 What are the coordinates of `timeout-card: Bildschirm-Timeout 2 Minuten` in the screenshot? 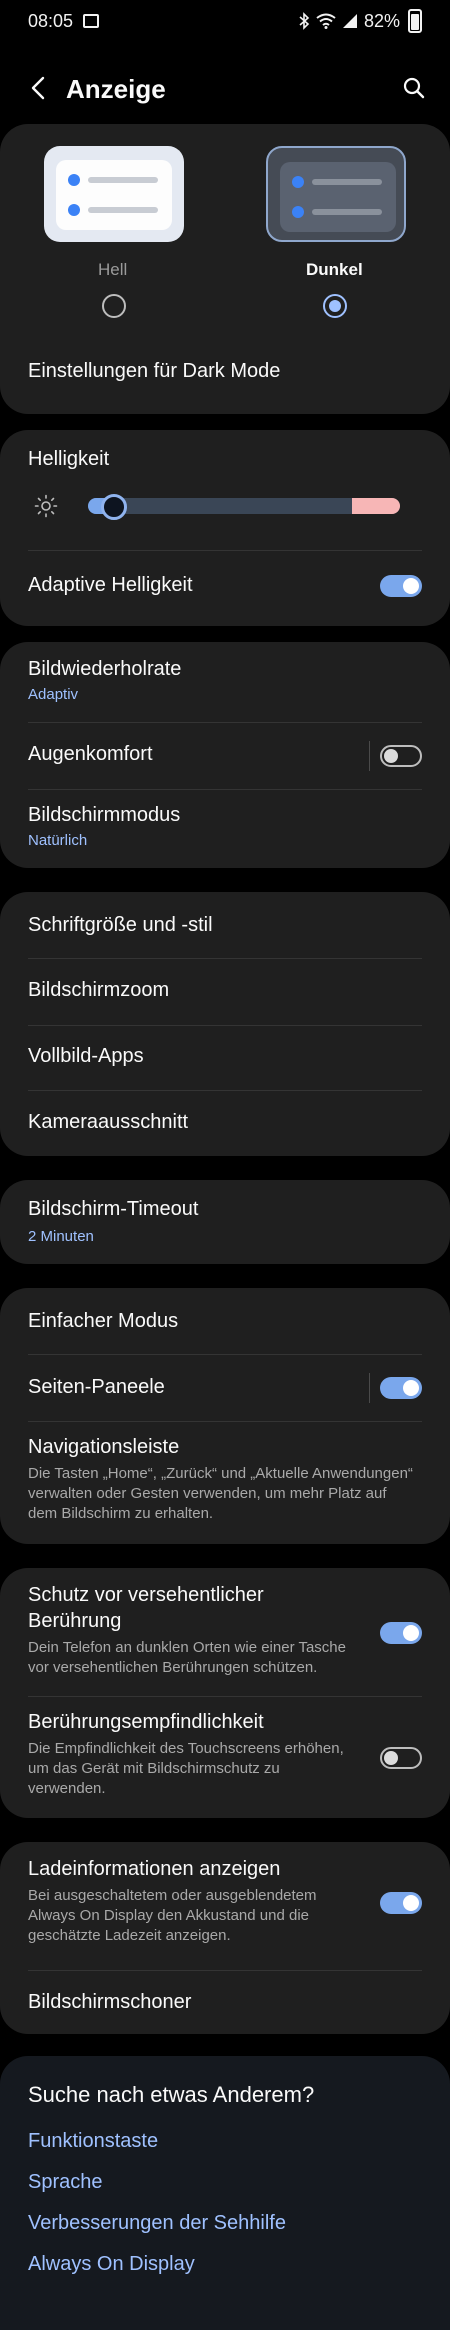 It's located at (225, 1222).